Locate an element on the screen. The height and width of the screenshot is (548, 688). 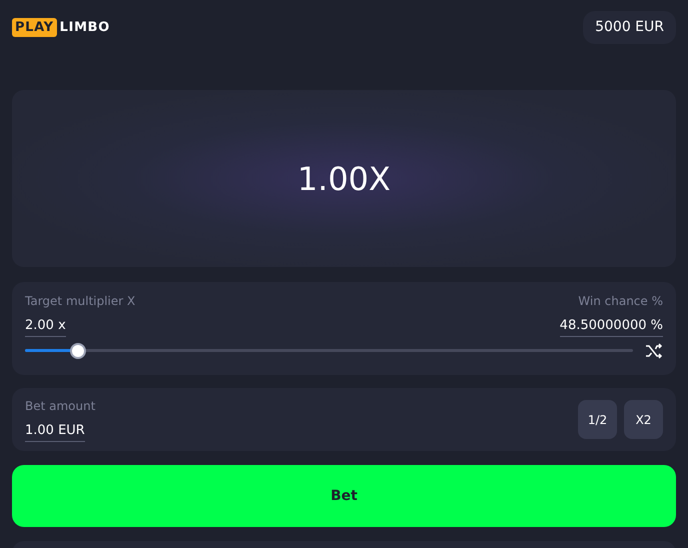
slider-thumb is located at coordinates (78, 350).